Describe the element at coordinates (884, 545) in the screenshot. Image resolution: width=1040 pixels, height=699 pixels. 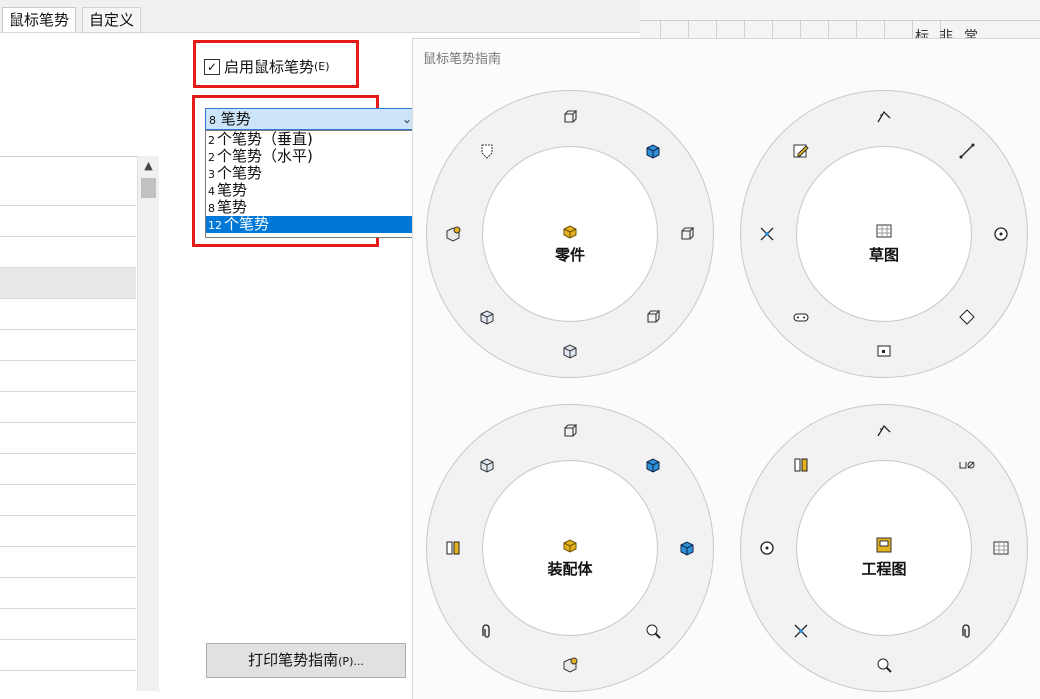
I see `drawing-icon` at that location.